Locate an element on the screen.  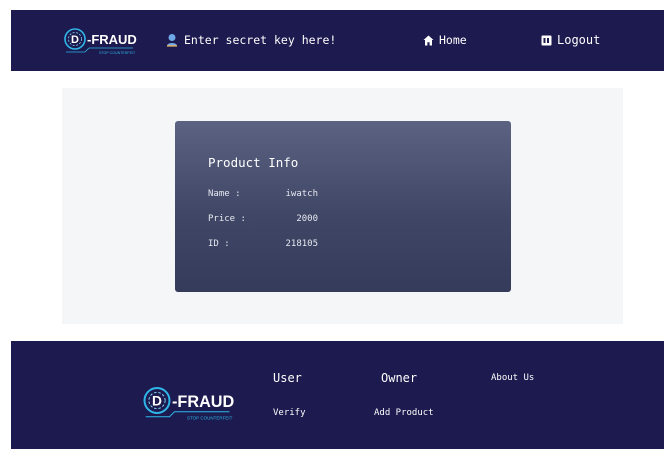
product-info-title: Product Info is located at coordinates (253, 162).